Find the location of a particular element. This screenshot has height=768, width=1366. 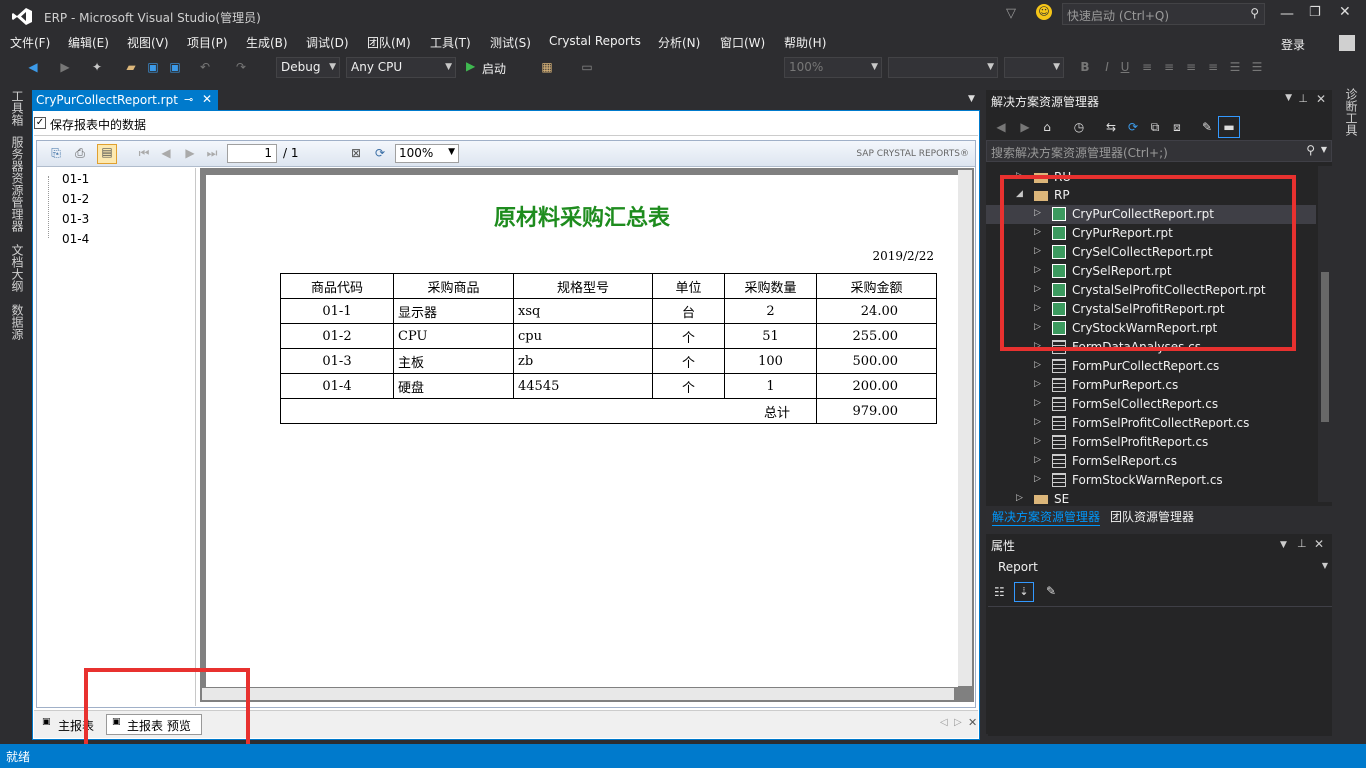

menu-help: 帮助(H) is located at coordinates (805, 42).